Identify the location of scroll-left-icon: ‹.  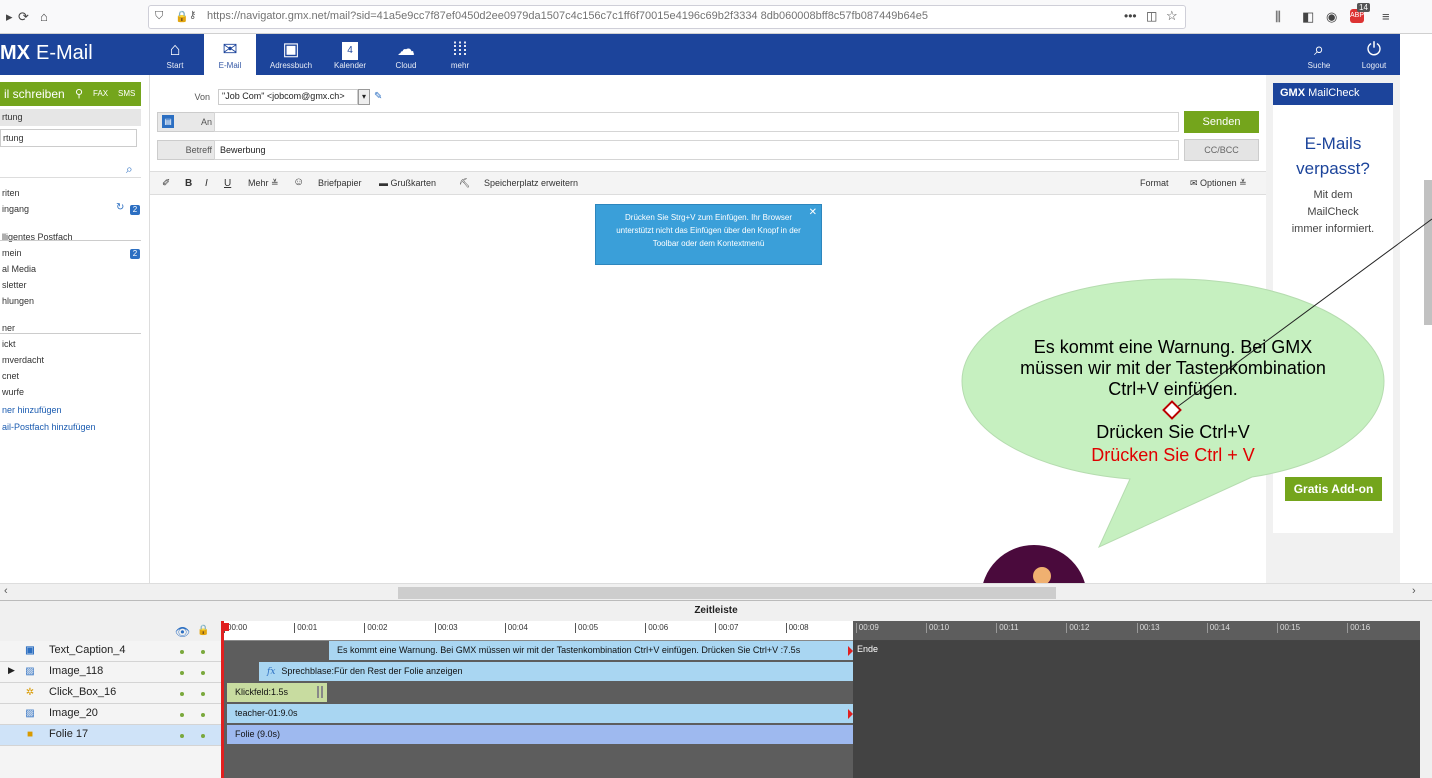
(6, 591).